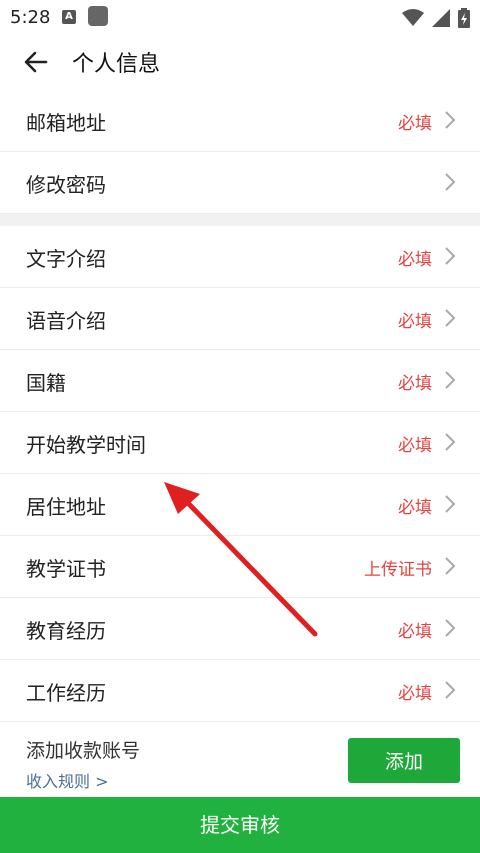 The image size is (480, 853). I want to click on app-bar: 个人信息, so click(240, 62).